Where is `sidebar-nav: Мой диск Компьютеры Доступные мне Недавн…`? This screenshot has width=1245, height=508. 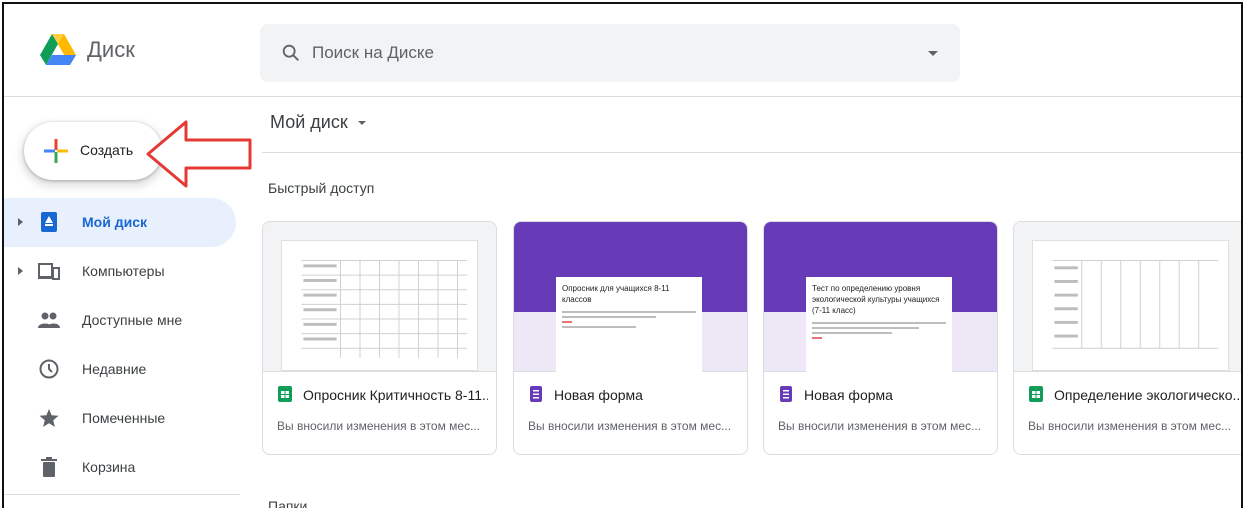
sidebar-nav: Мой диск Компьютеры Доступные мне Недавн… is located at coordinates (122, 345).